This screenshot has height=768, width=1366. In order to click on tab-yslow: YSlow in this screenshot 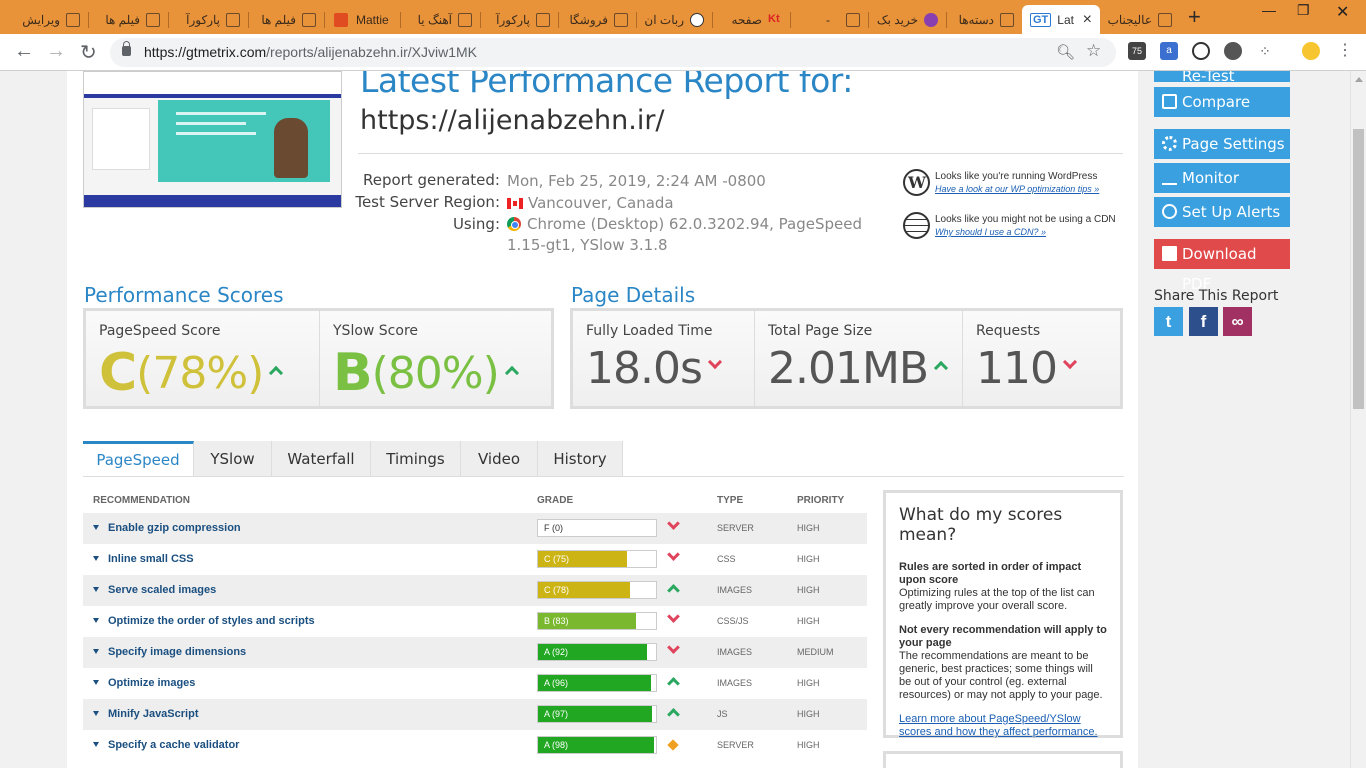, I will do `click(233, 459)`.